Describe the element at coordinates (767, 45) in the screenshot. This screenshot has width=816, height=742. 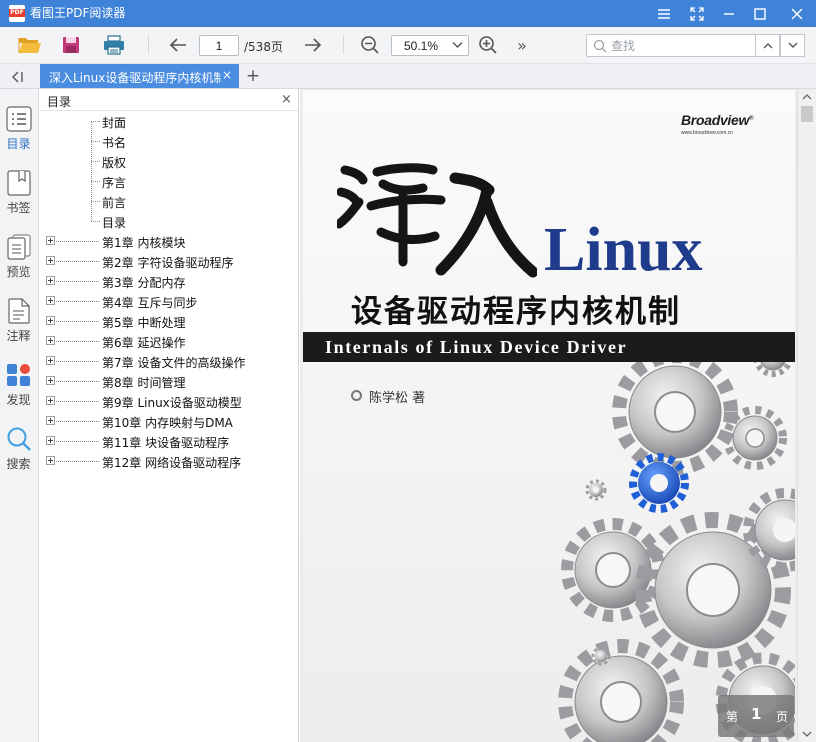
I see `search-previous-button` at that location.